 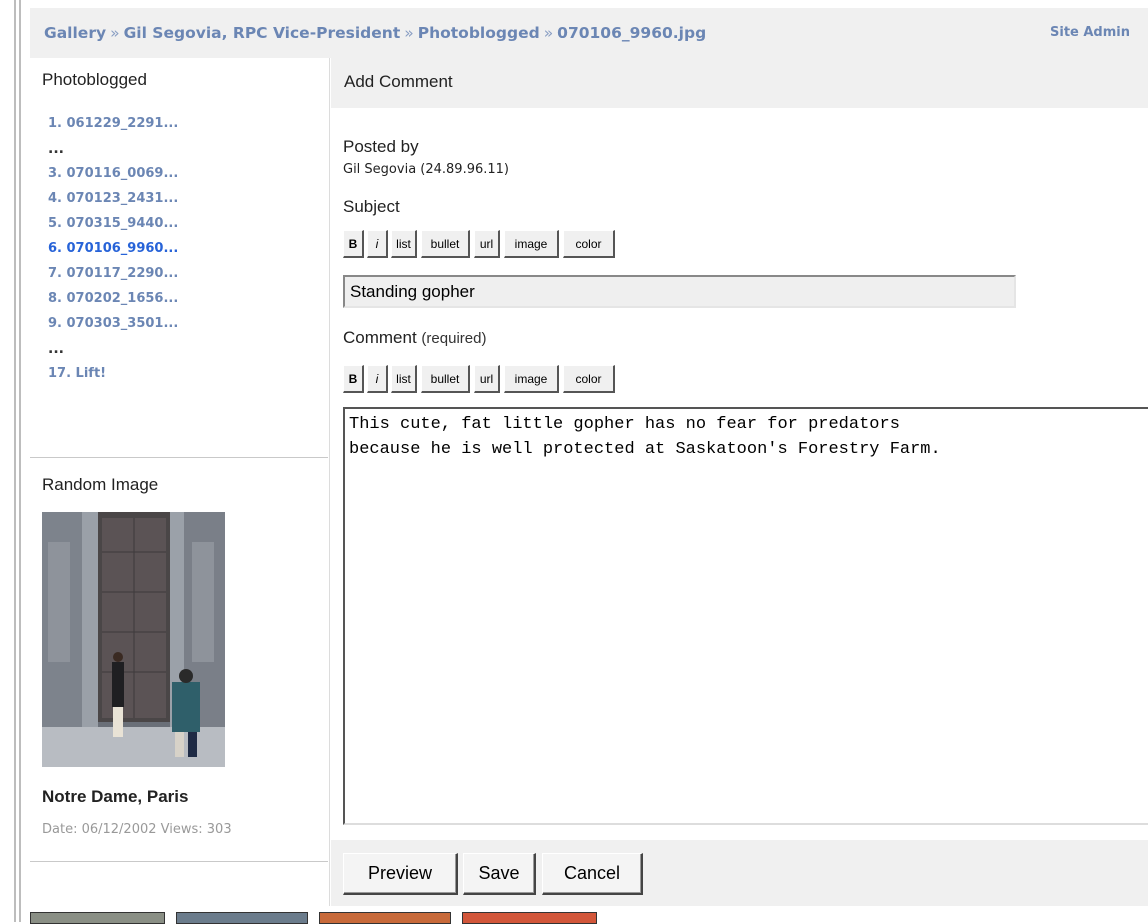 What do you see at coordinates (377, 244) in the screenshot?
I see `subject-italic-button: i` at bounding box center [377, 244].